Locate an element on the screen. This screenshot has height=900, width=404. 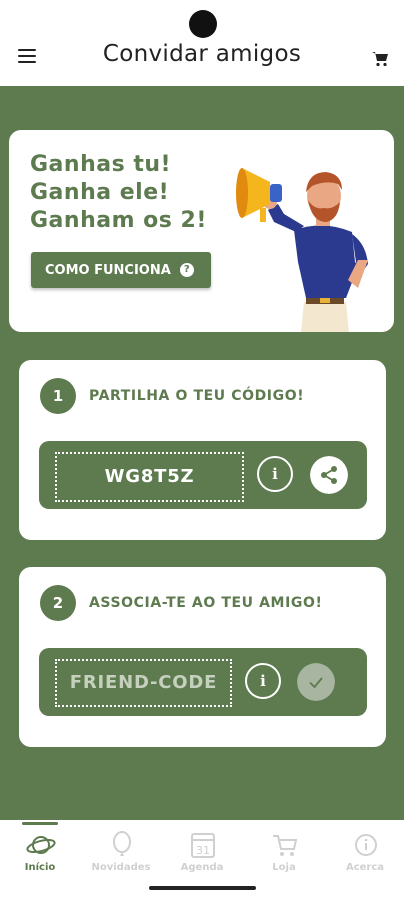
tab-agenda: 31 Agenda is located at coordinates (202, 851).